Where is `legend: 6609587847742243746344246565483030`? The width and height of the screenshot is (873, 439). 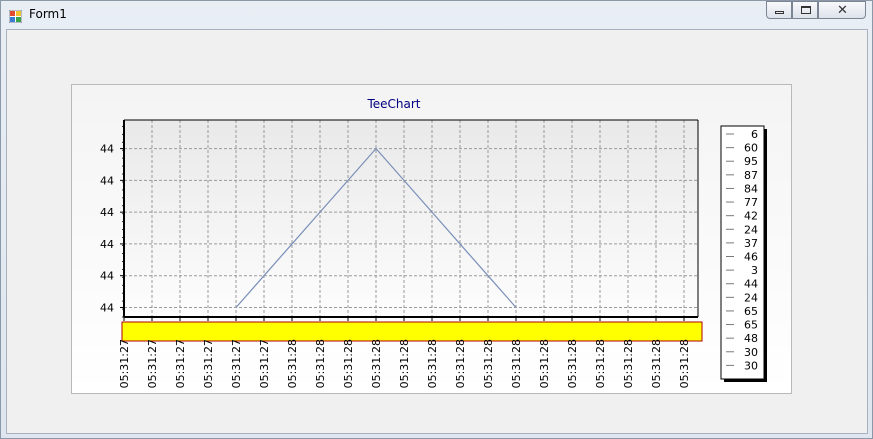
legend: 6609587847742243746344246565483030 is located at coordinates (743, 253).